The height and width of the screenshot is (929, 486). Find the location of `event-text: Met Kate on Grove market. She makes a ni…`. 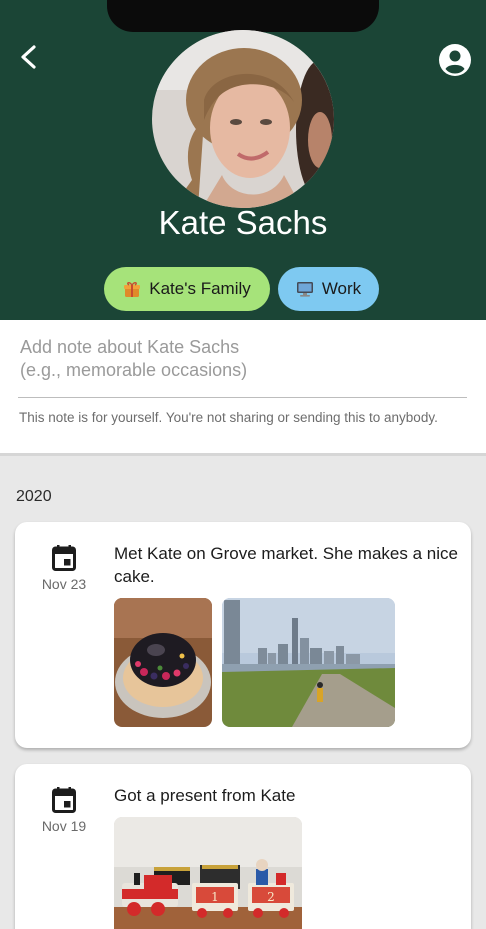

event-text: Met Kate on Grove market. She makes a ni… is located at coordinates (286, 565).